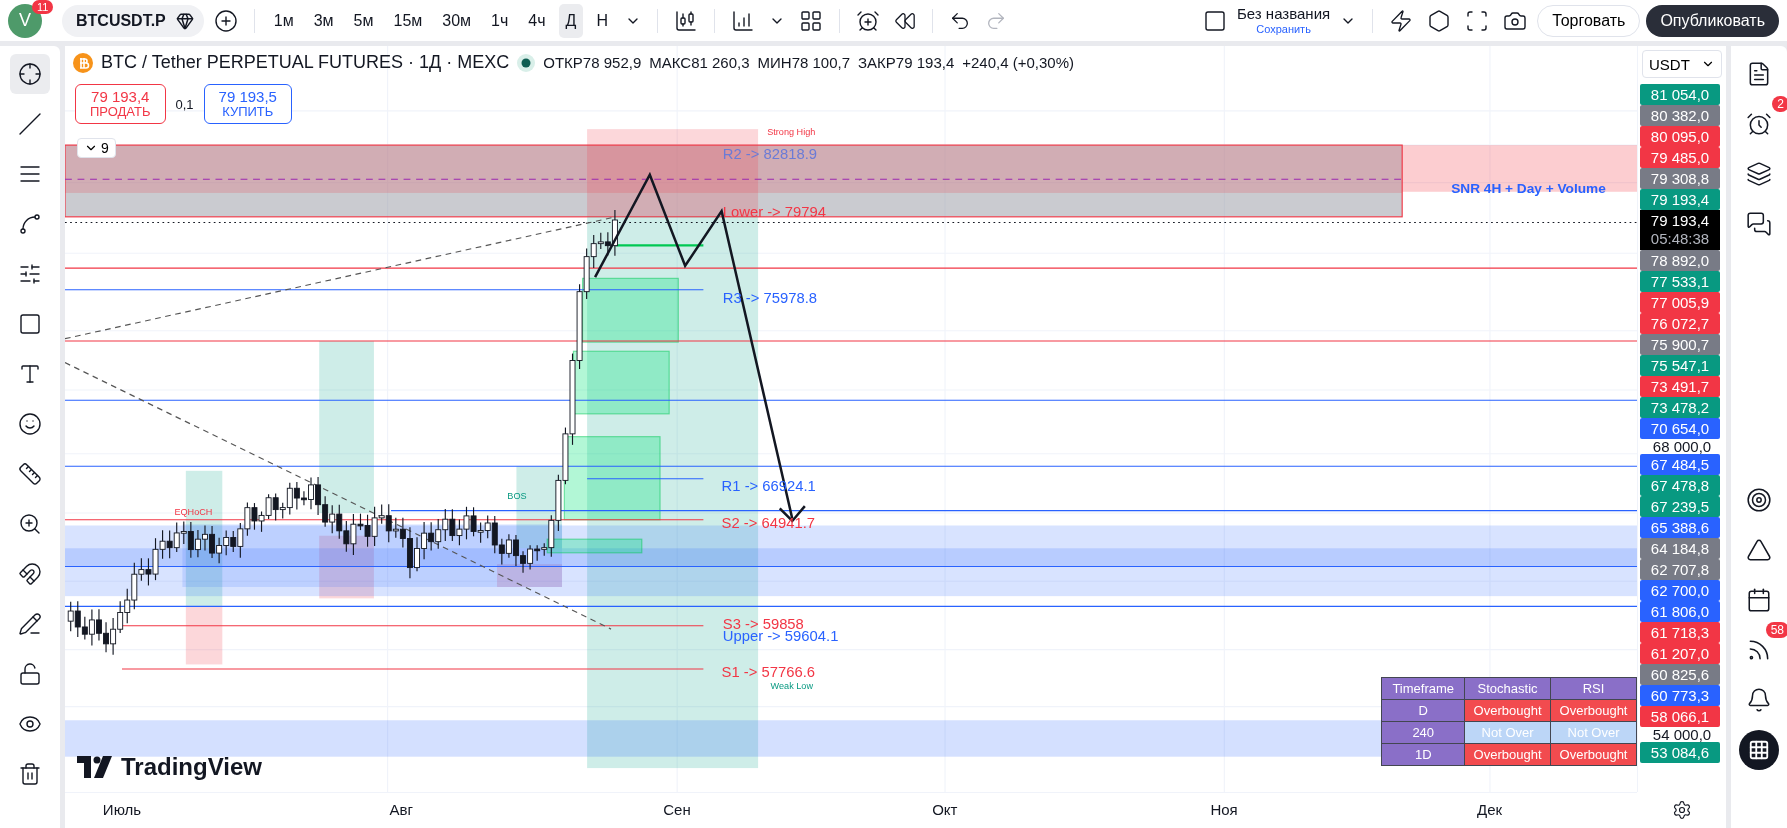  I want to click on grid-icon, so click(810, 20).